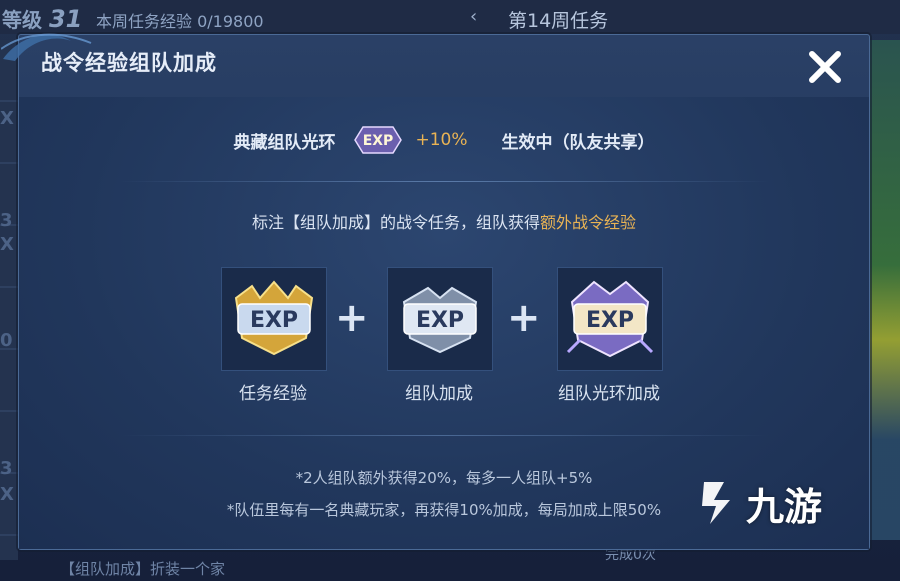 Image resolution: width=900 pixels, height=581 pixels. I want to click on task-exp-tile: EXP, so click(274, 319).